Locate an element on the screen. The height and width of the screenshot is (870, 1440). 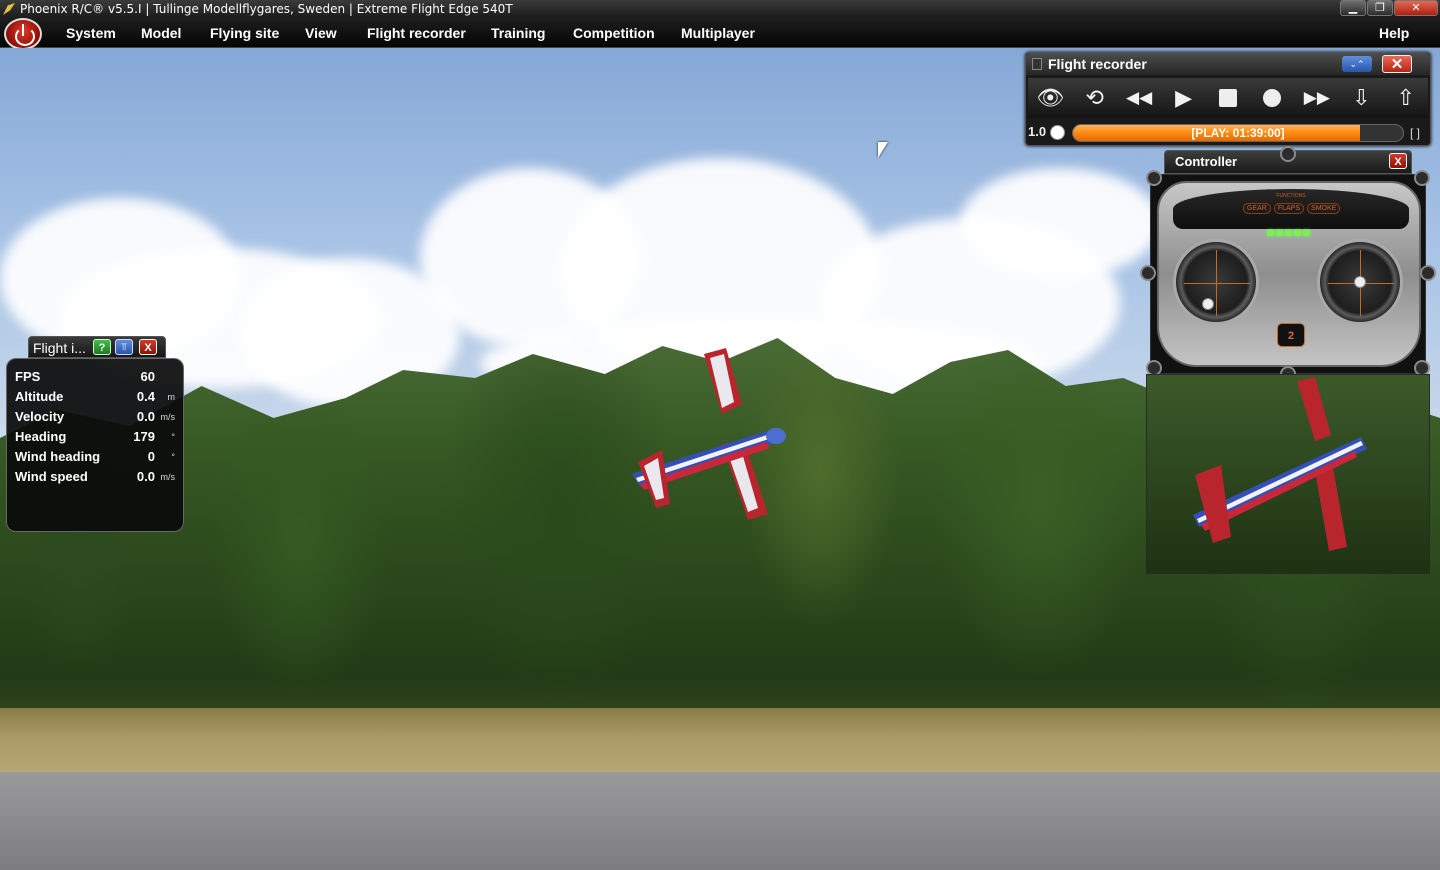
left-gimbal is located at coordinates (1216, 282).